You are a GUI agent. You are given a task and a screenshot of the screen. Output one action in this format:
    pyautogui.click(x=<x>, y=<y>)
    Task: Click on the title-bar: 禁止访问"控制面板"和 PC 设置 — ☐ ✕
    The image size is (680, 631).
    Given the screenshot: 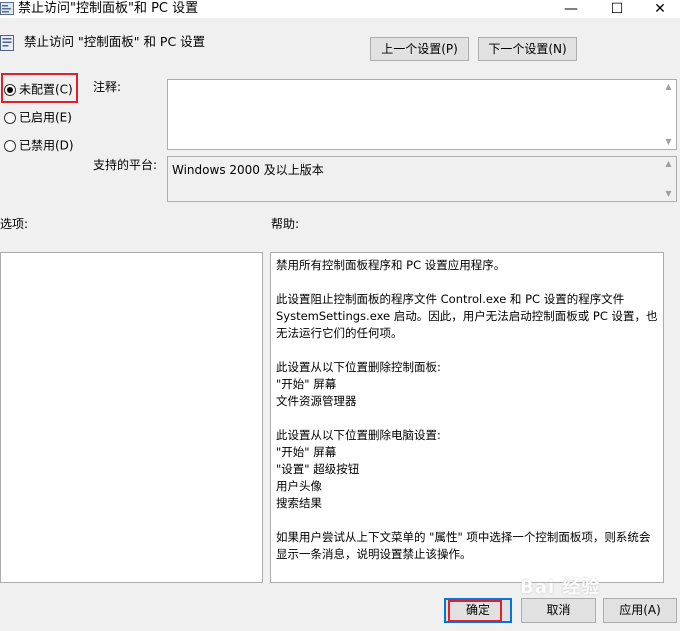 What is the action you would take?
    pyautogui.click(x=340, y=9)
    